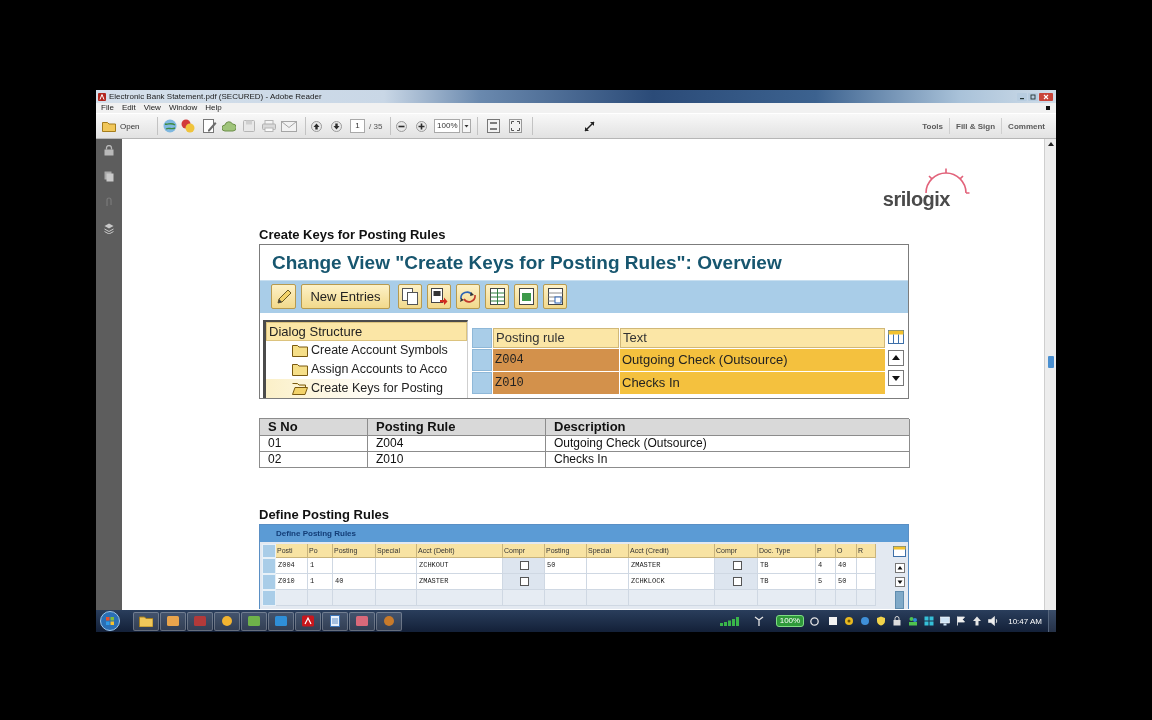 This screenshot has height=720, width=1152. What do you see at coordinates (107, 108) in the screenshot?
I see `menu-item: File` at bounding box center [107, 108].